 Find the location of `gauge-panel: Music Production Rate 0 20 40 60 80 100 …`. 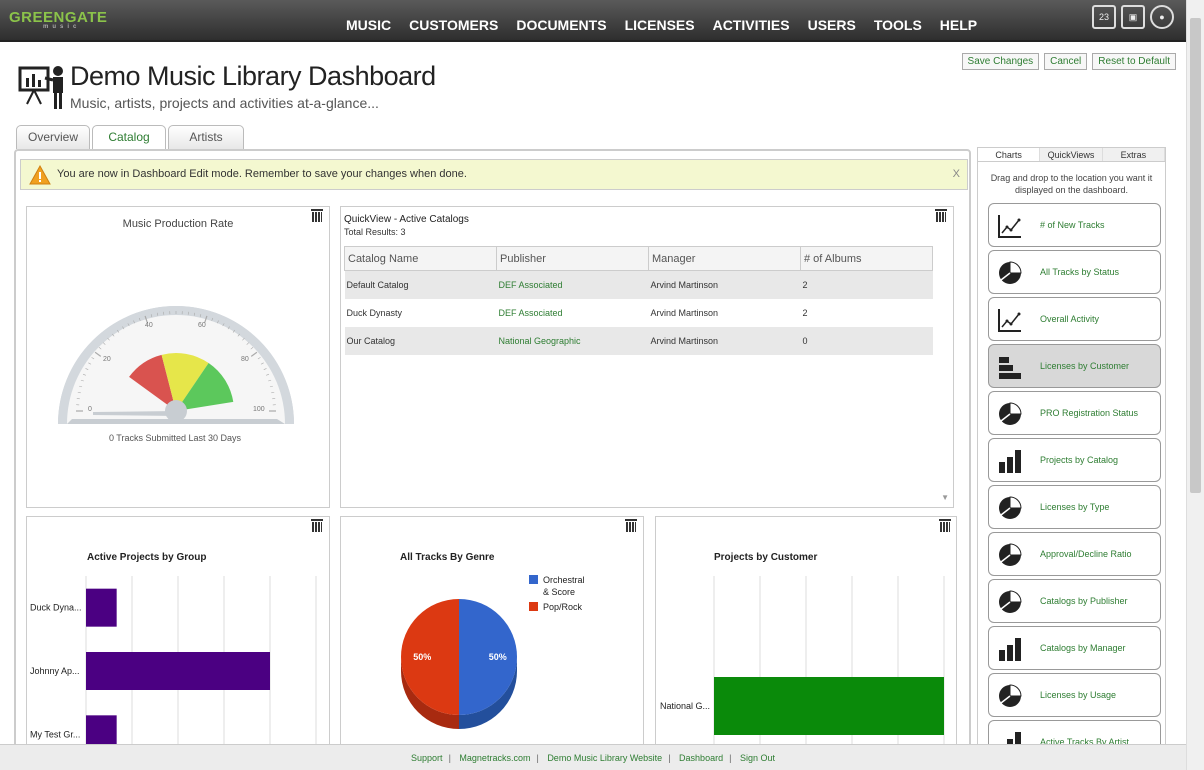

gauge-panel: Music Production Rate 0 20 40 60 80 100 … is located at coordinates (178, 357).